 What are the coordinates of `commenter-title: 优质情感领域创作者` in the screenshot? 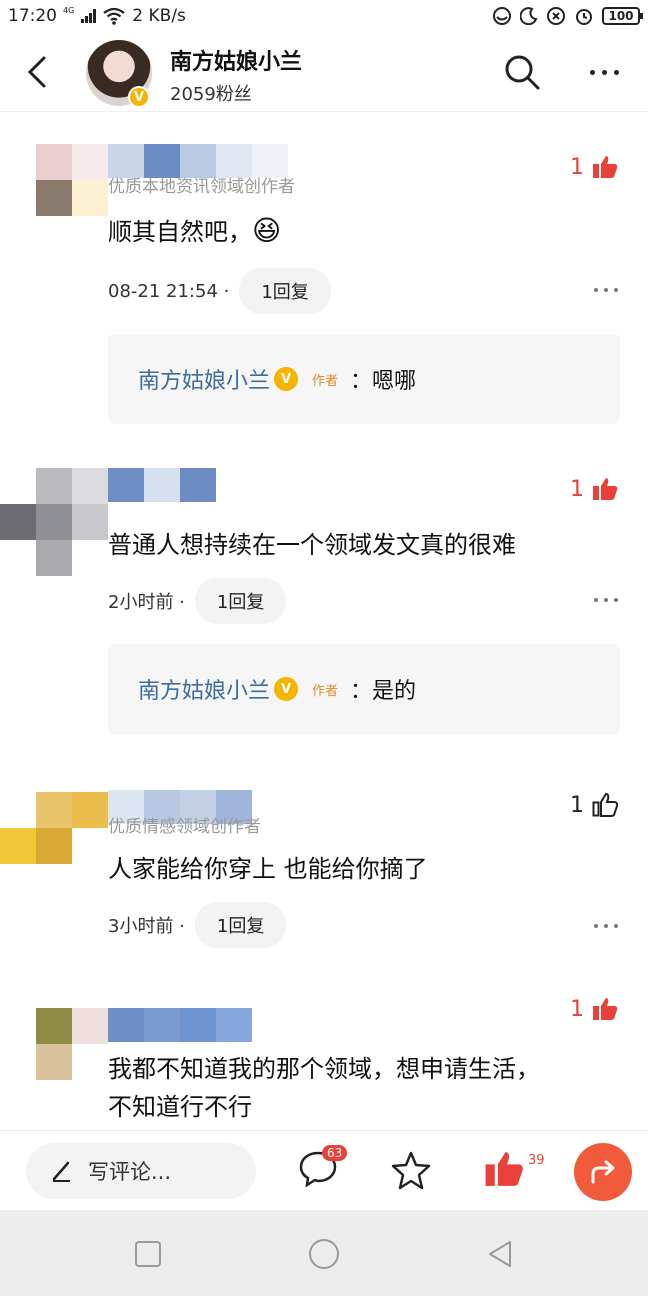 It's located at (184, 827).